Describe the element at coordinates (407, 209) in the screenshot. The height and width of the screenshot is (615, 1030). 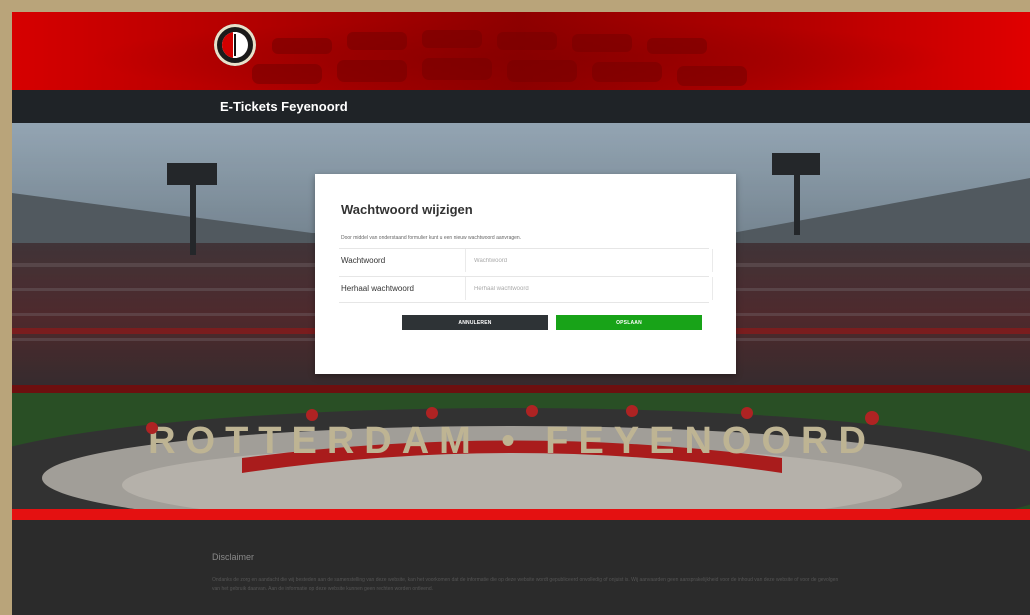
I see `dialog-title: Wachtwoord wijzigen` at that location.